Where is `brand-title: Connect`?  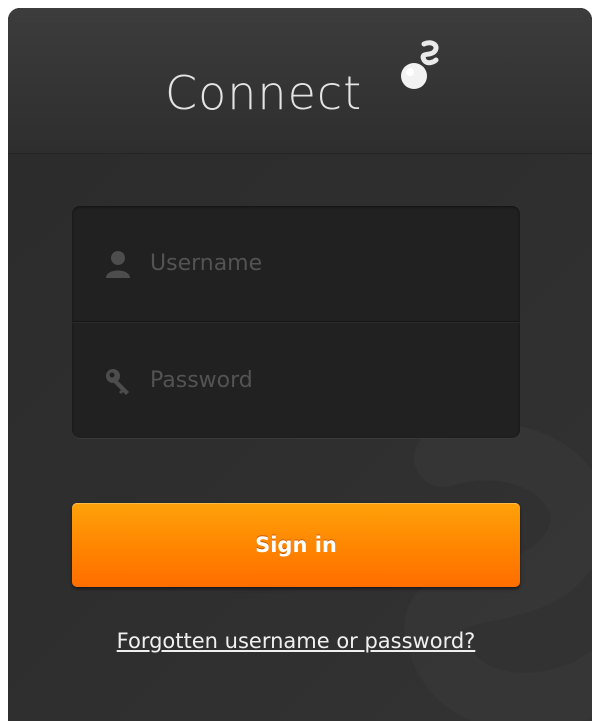 brand-title: Connect is located at coordinates (264, 93).